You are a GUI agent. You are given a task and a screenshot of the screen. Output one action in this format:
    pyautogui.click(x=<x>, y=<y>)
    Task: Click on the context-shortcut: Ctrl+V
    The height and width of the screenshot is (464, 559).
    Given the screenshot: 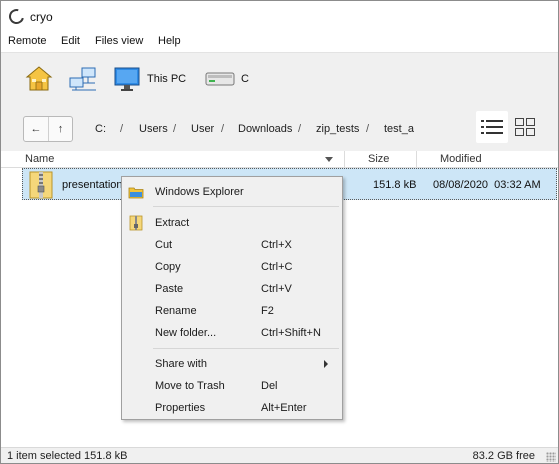 What is the action you would take?
    pyautogui.click(x=276, y=289)
    